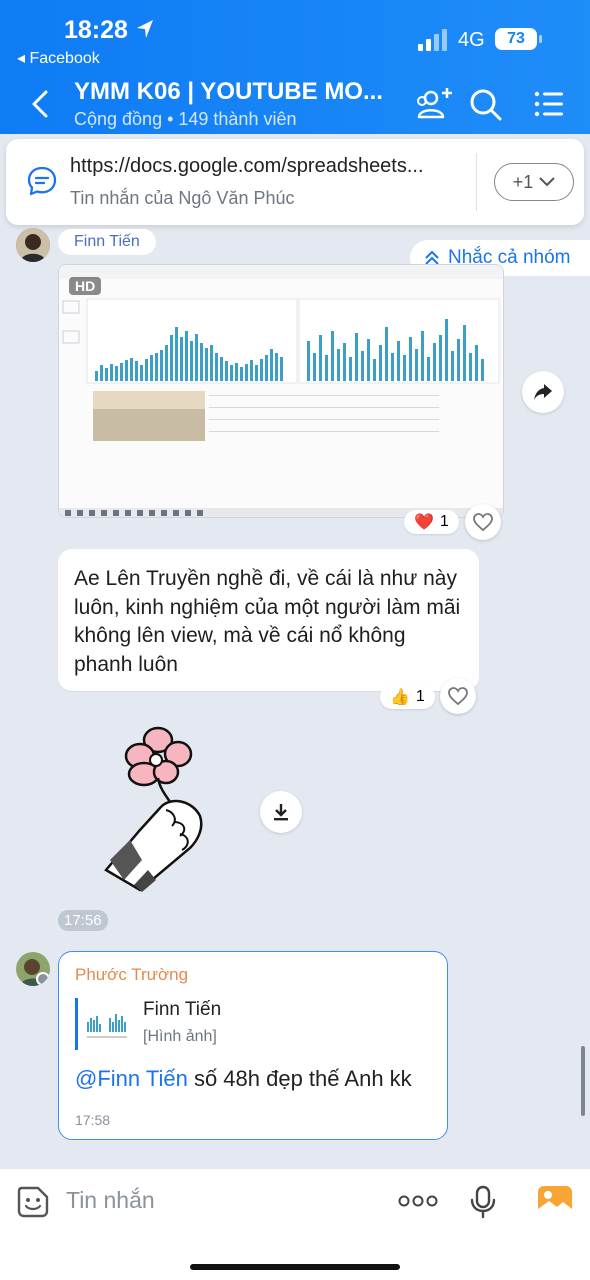 This screenshot has height=1280, width=590. Describe the element at coordinates (185, 119) in the screenshot. I see `group-subtitle: Cộng đồng • 149 thành viên` at that location.